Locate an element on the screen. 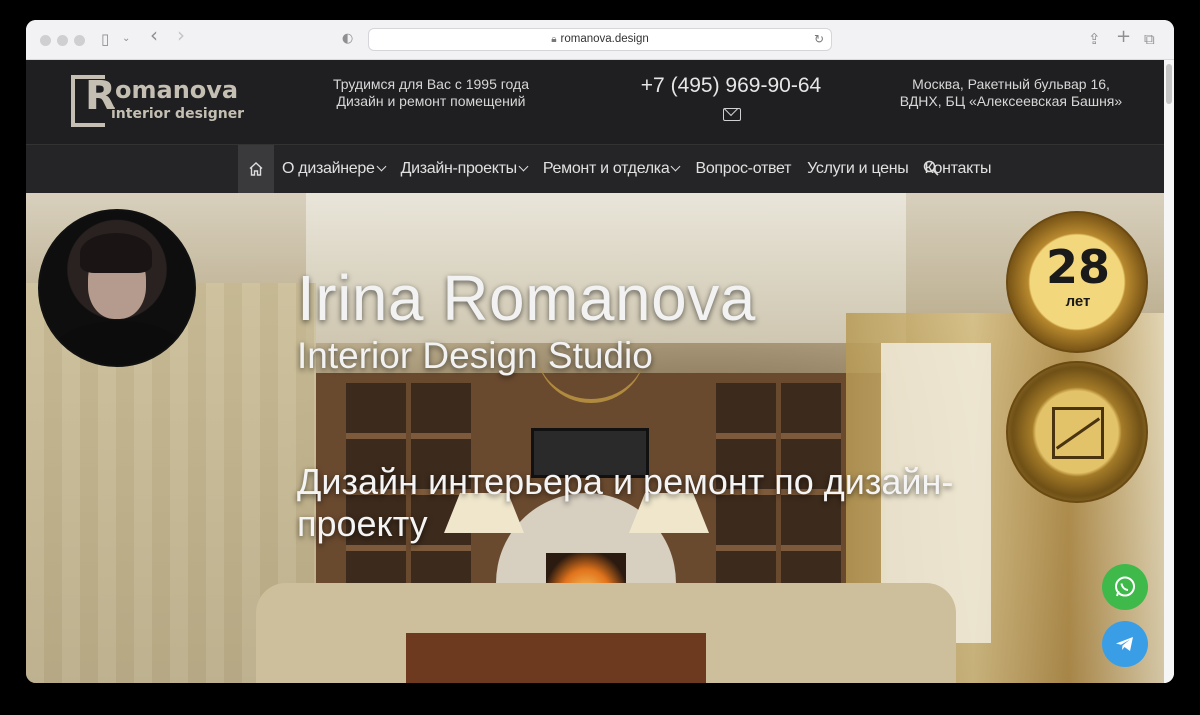 This screenshot has width=1200, height=715. browser-toolbar: ▯ ⌄ ‹ › ◐ 🔒︎ romanova.design ↻ ⇪ + ⧉ is located at coordinates (600, 40).